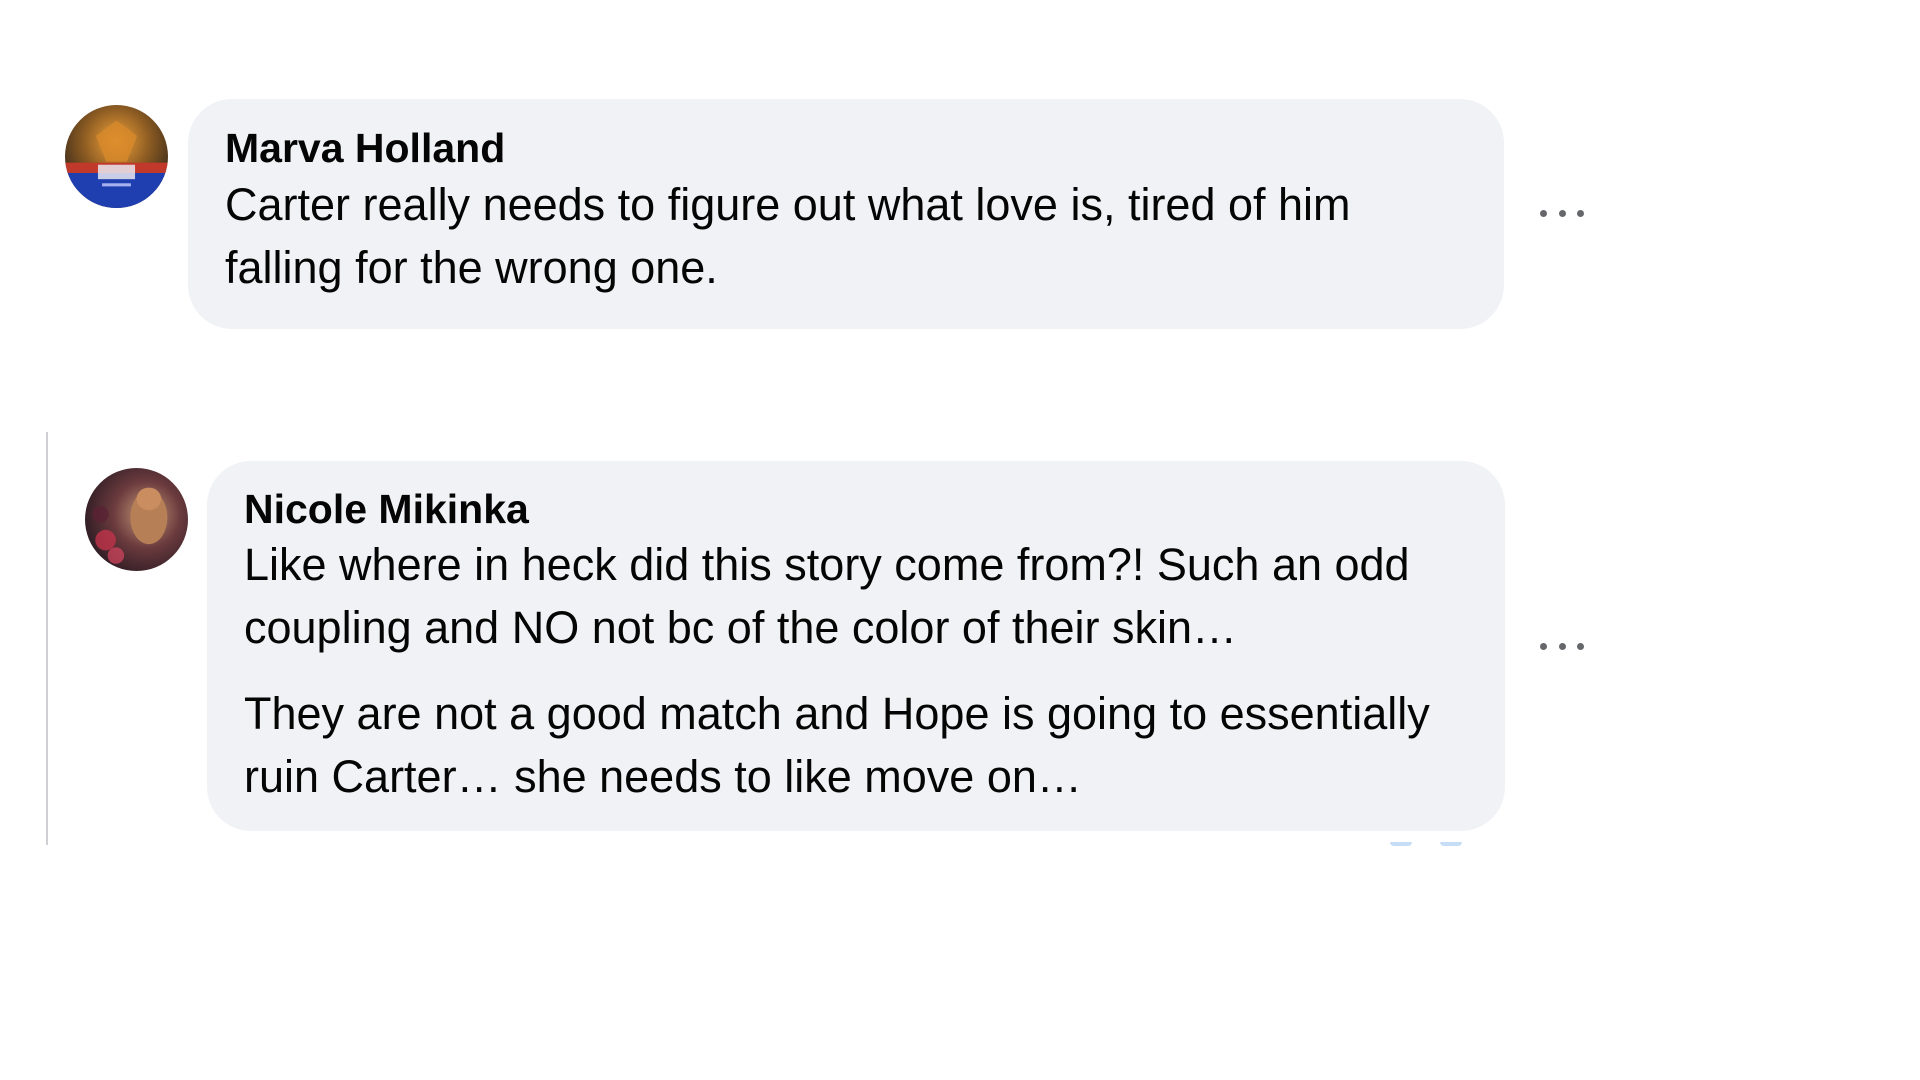  I want to click on reply-thread-line, so click(47, 638).